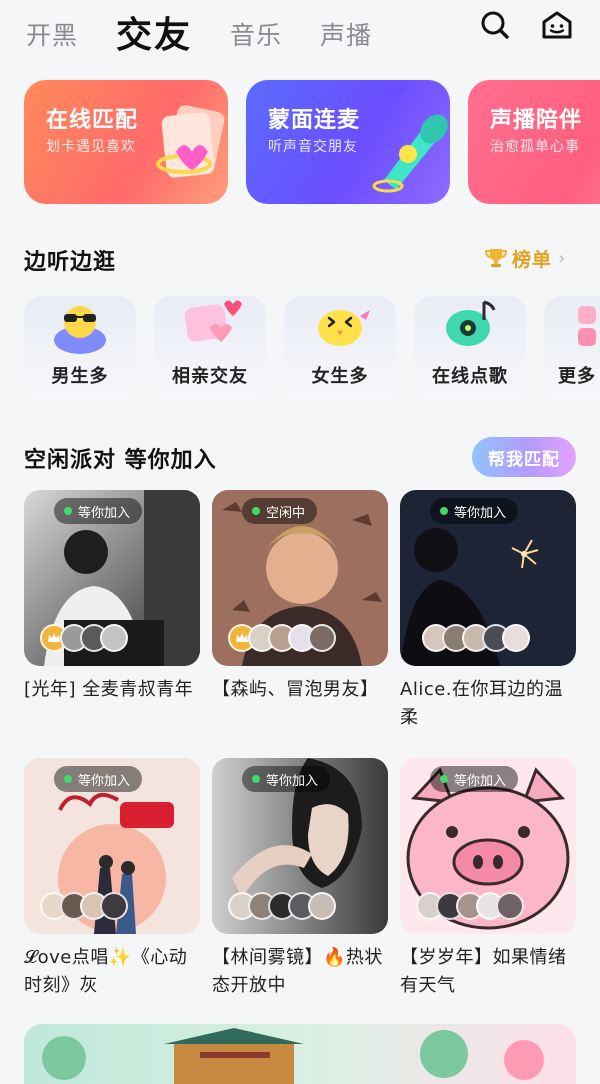 Image resolution: width=600 pixels, height=1084 pixels. I want to click on ranking-label: 榜单, so click(532, 259).